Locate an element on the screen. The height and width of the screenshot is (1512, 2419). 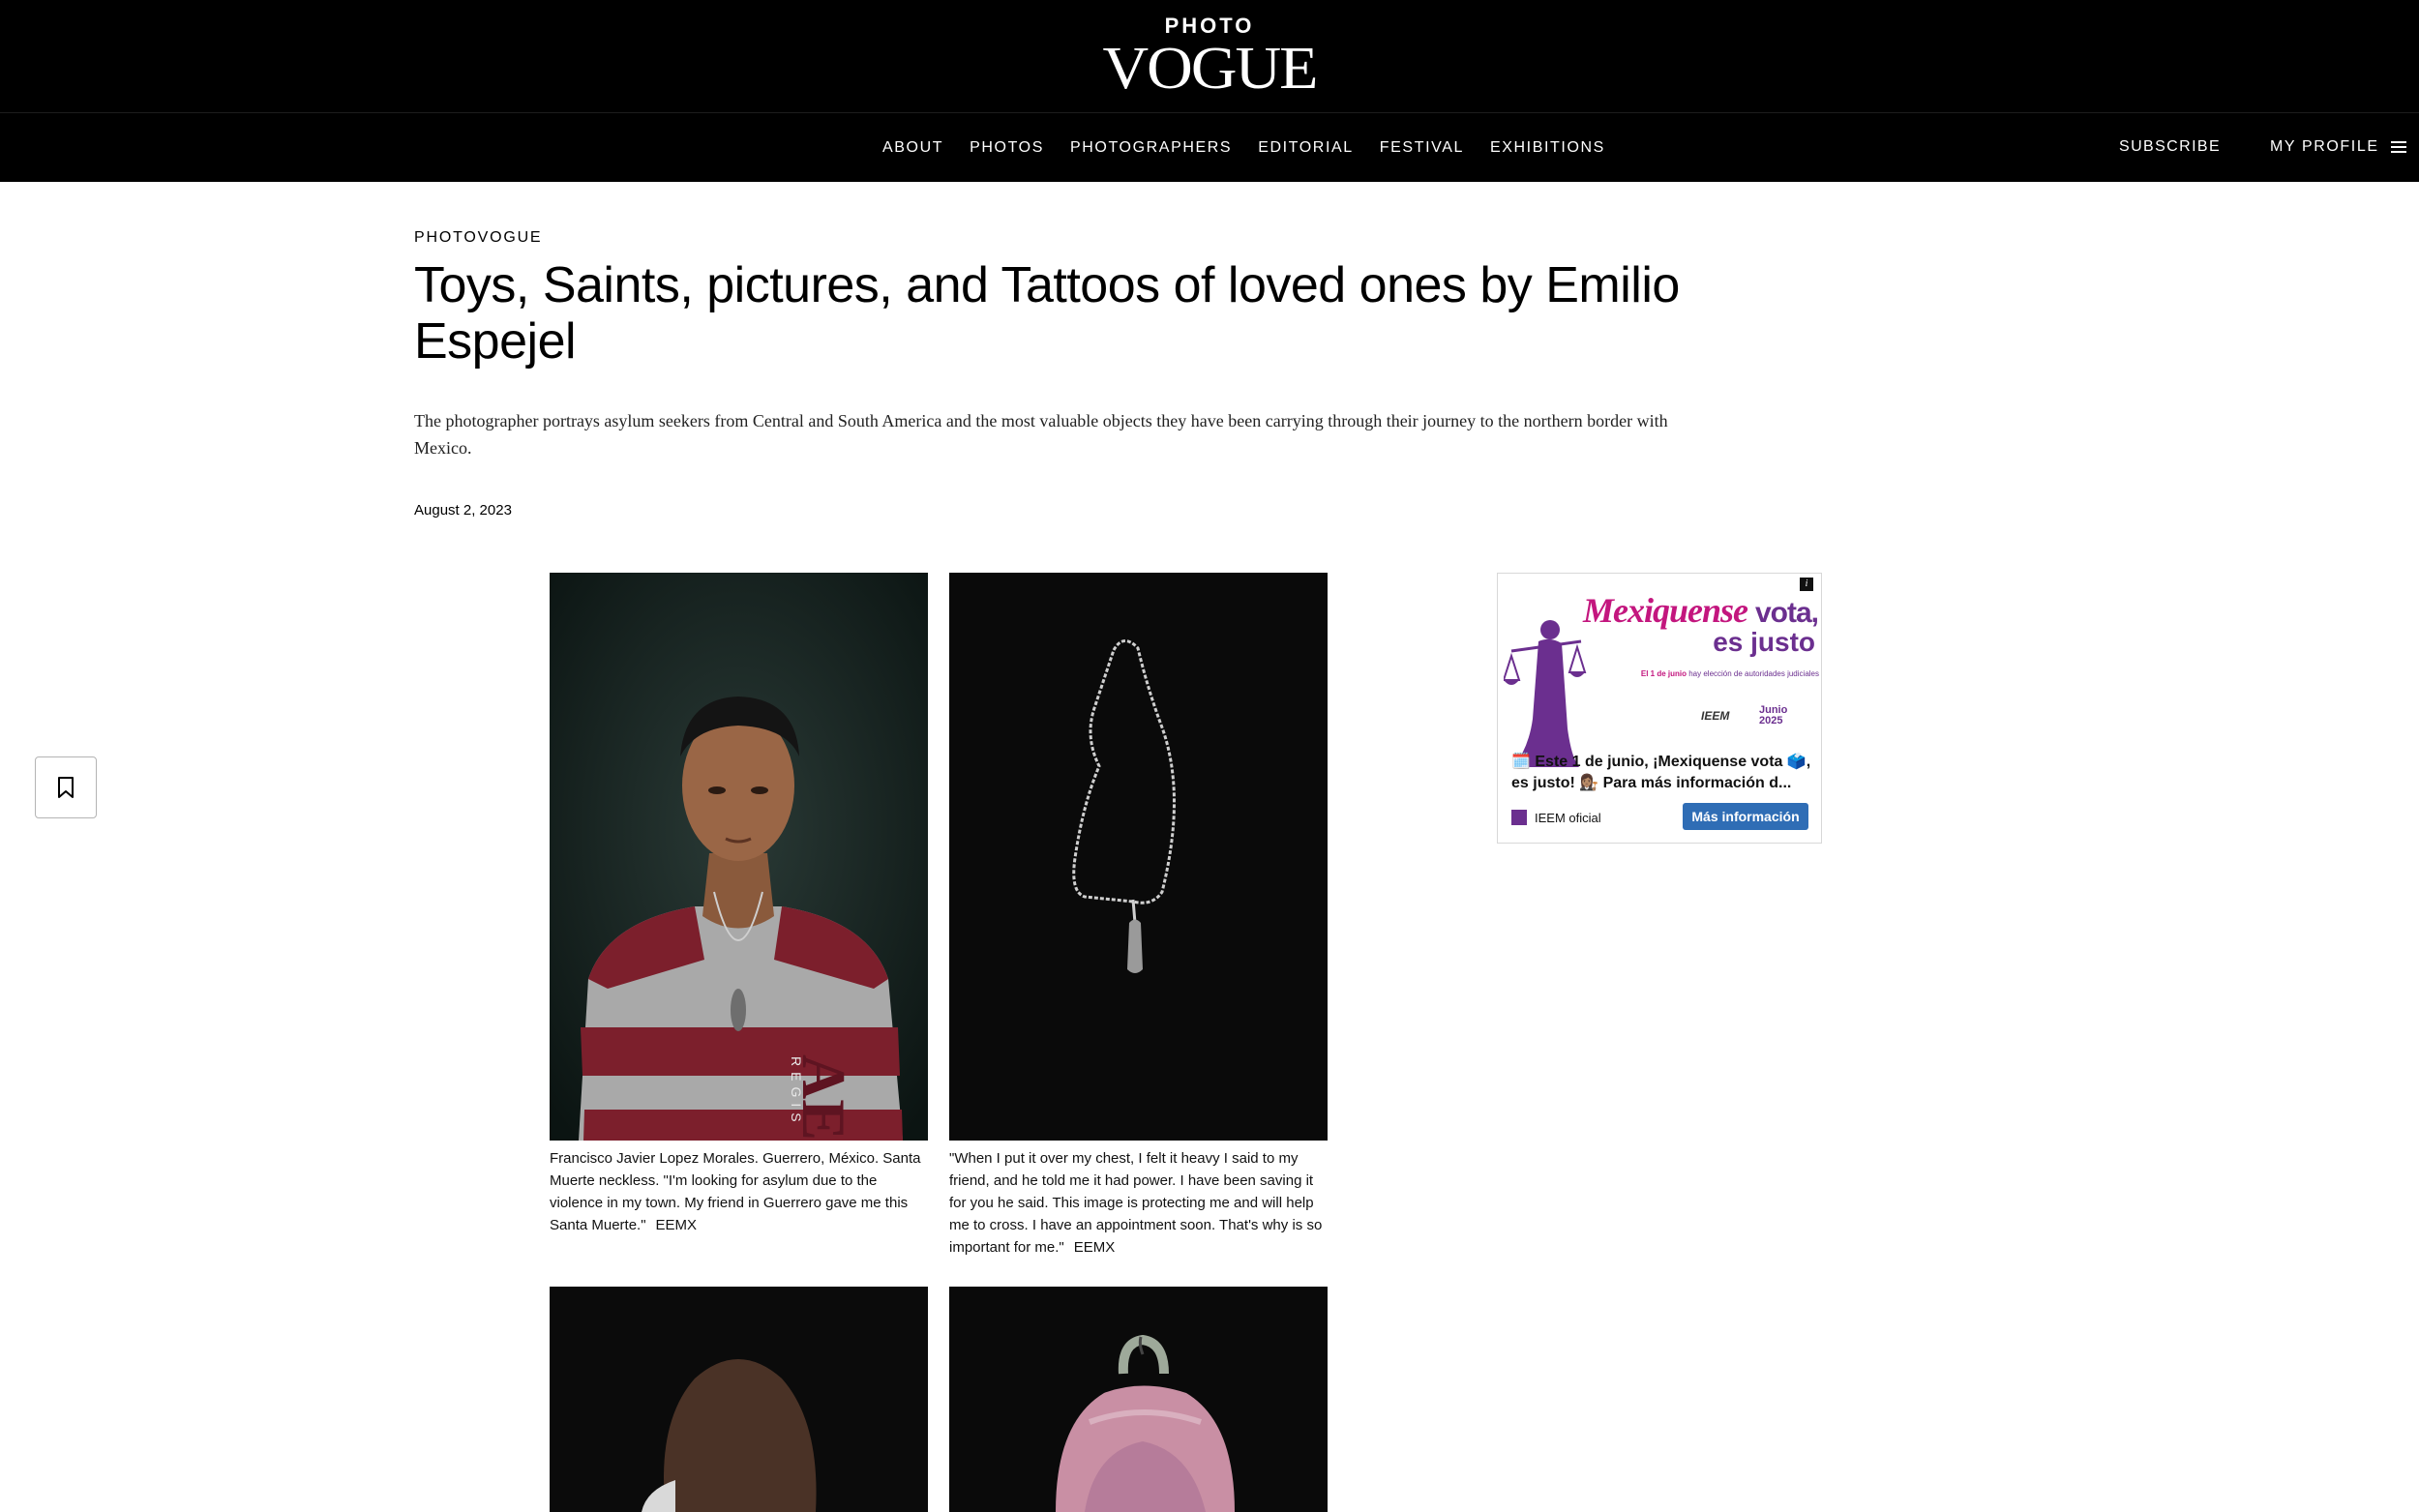
ad-info-icon: i is located at coordinates (1806, 584).